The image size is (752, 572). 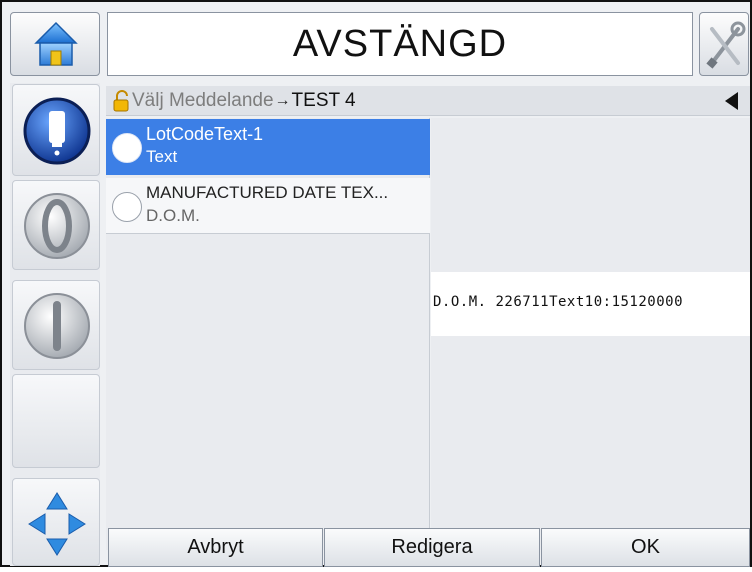 I want to click on nozzle-stop-button, so click(x=56, y=325).